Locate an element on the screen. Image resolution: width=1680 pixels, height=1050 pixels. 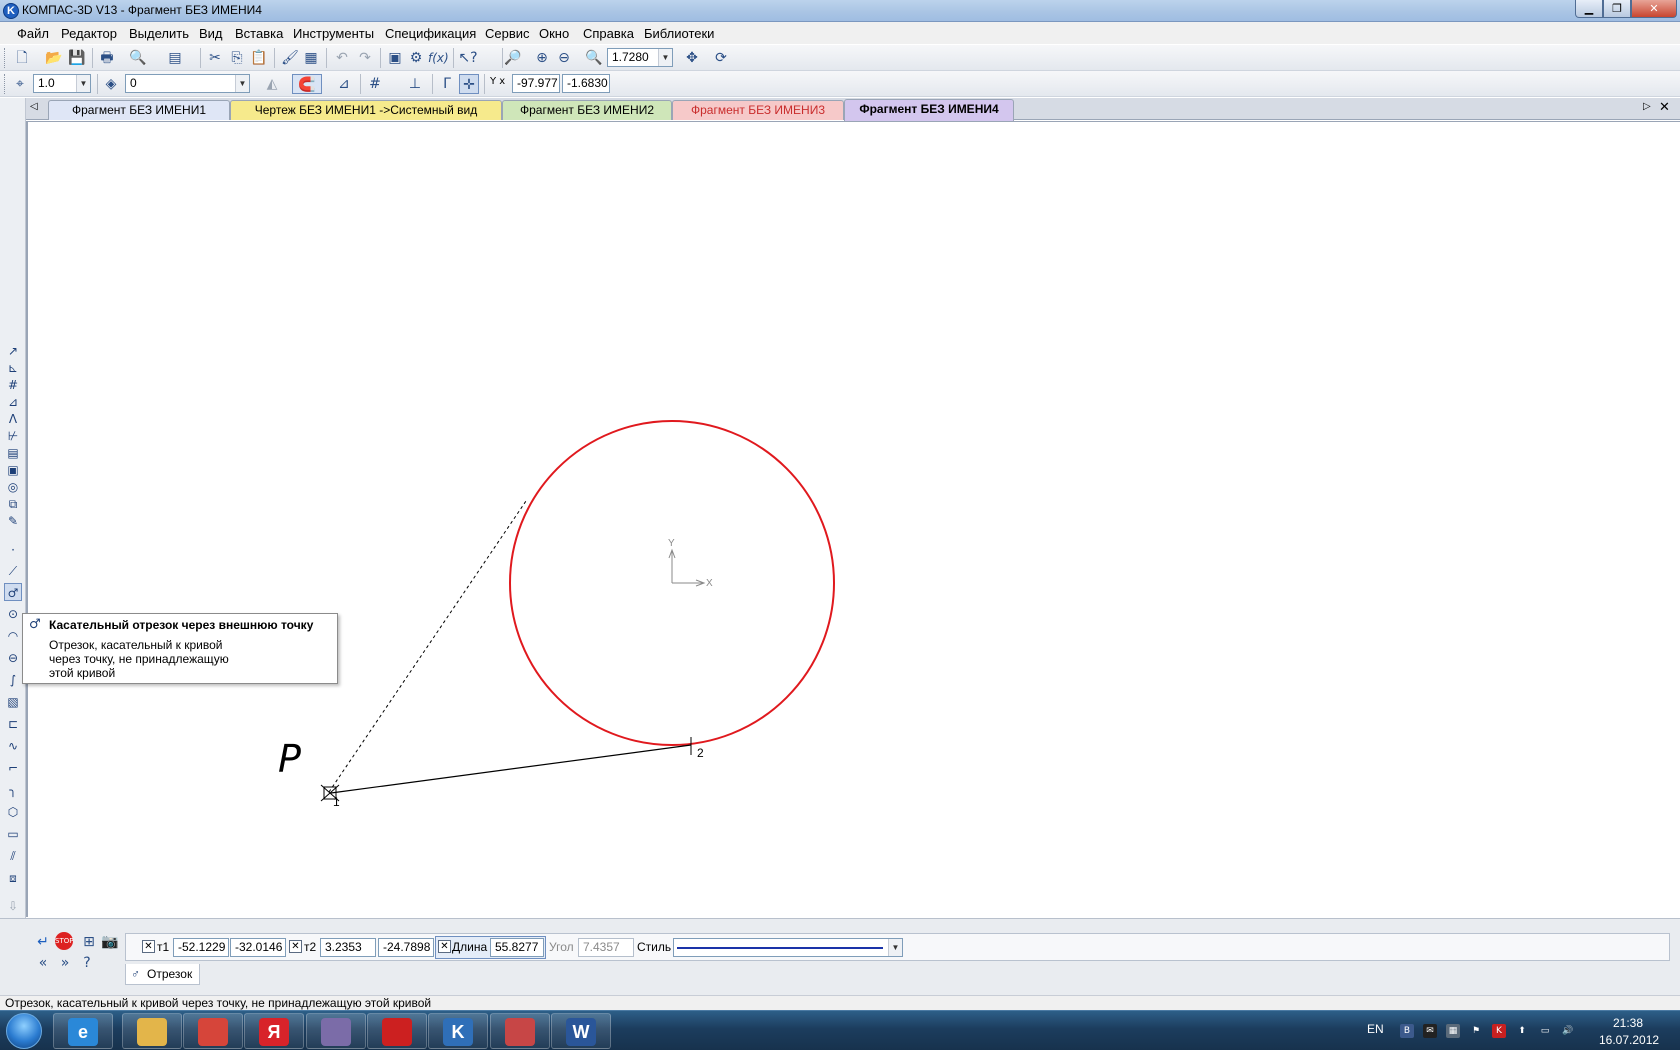
snap-point-icon: ⊞ is located at coordinates (89, 942).